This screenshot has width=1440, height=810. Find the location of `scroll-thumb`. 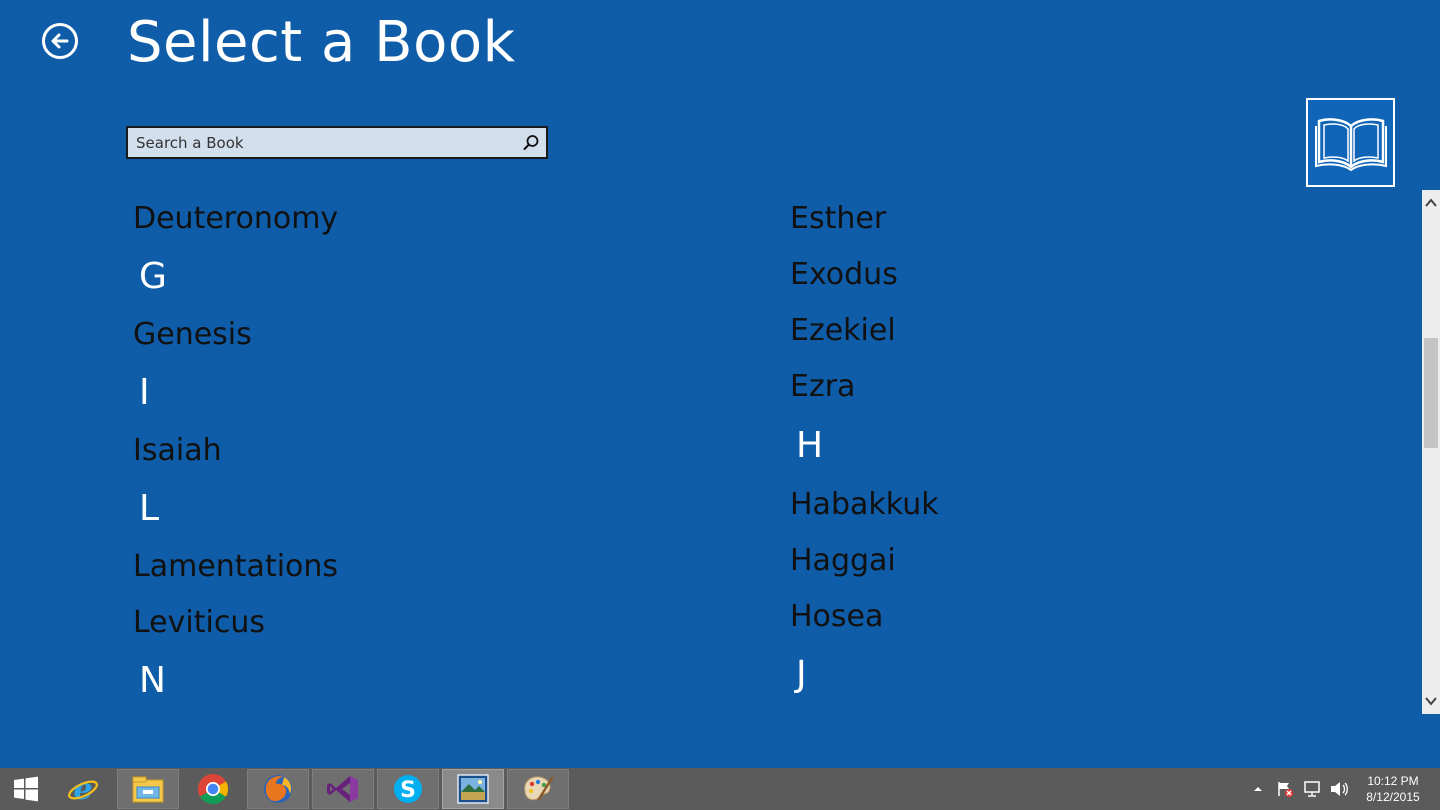

scroll-thumb is located at coordinates (1431, 393).